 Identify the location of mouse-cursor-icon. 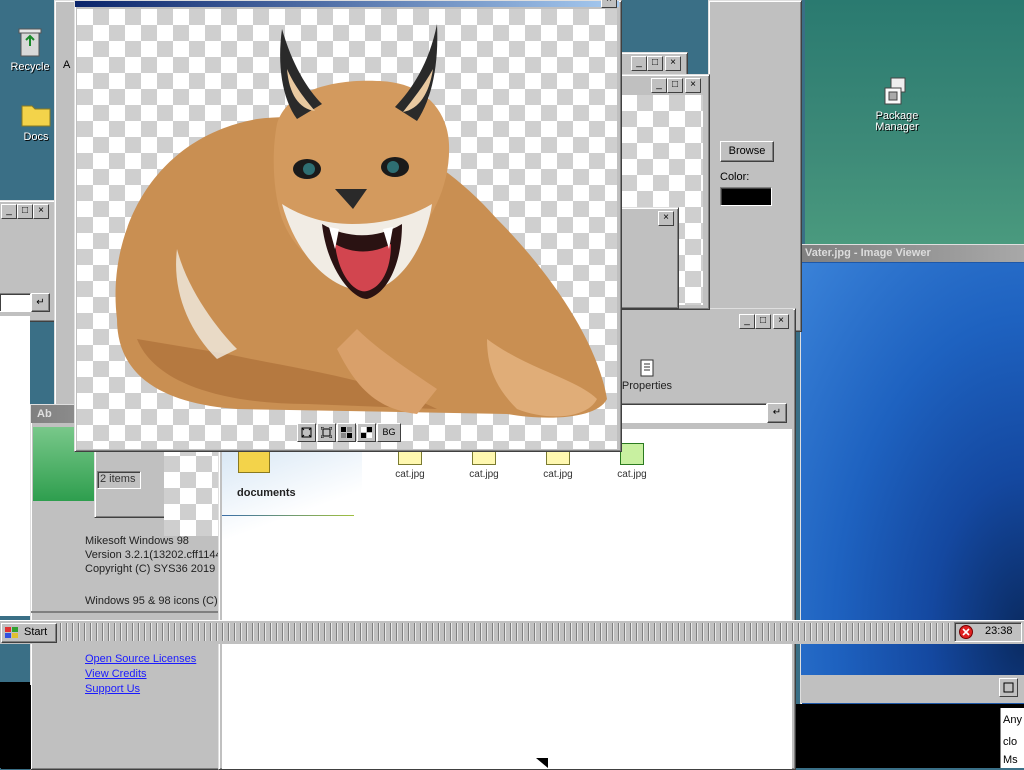
(542, 763).